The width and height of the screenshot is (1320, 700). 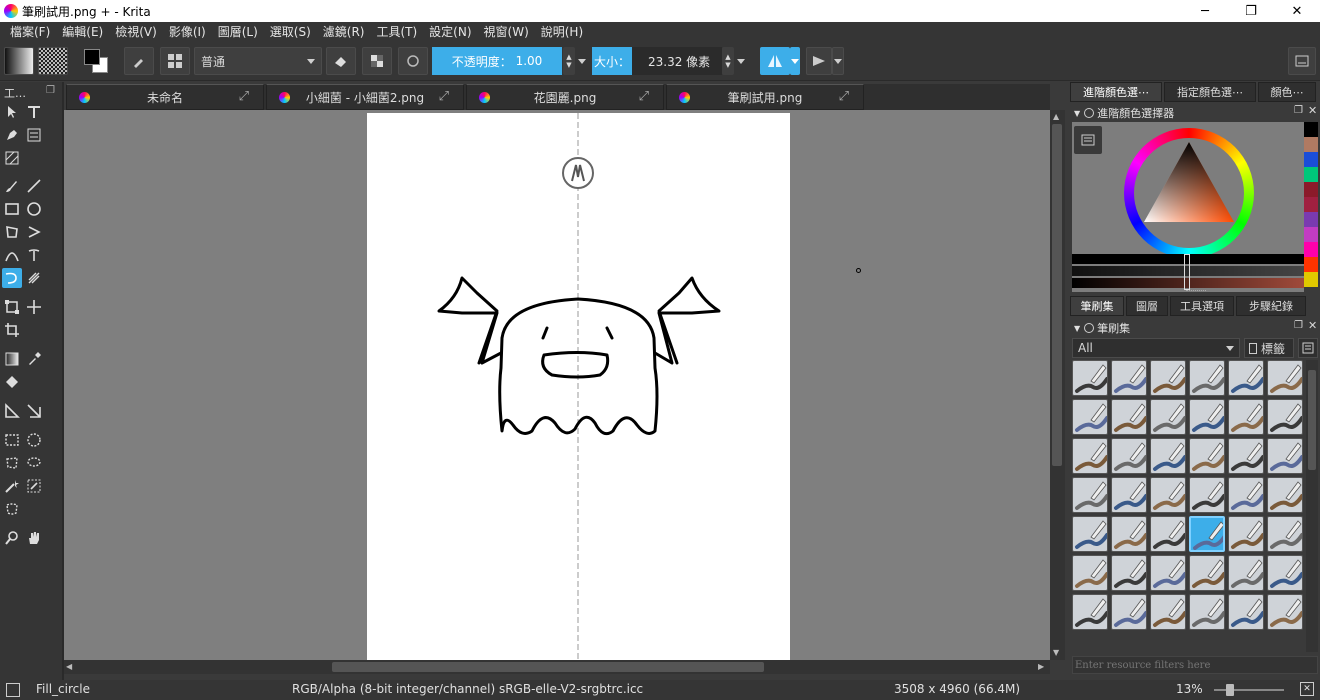 I want to click on fill-tool, so click(x=12, y=382).